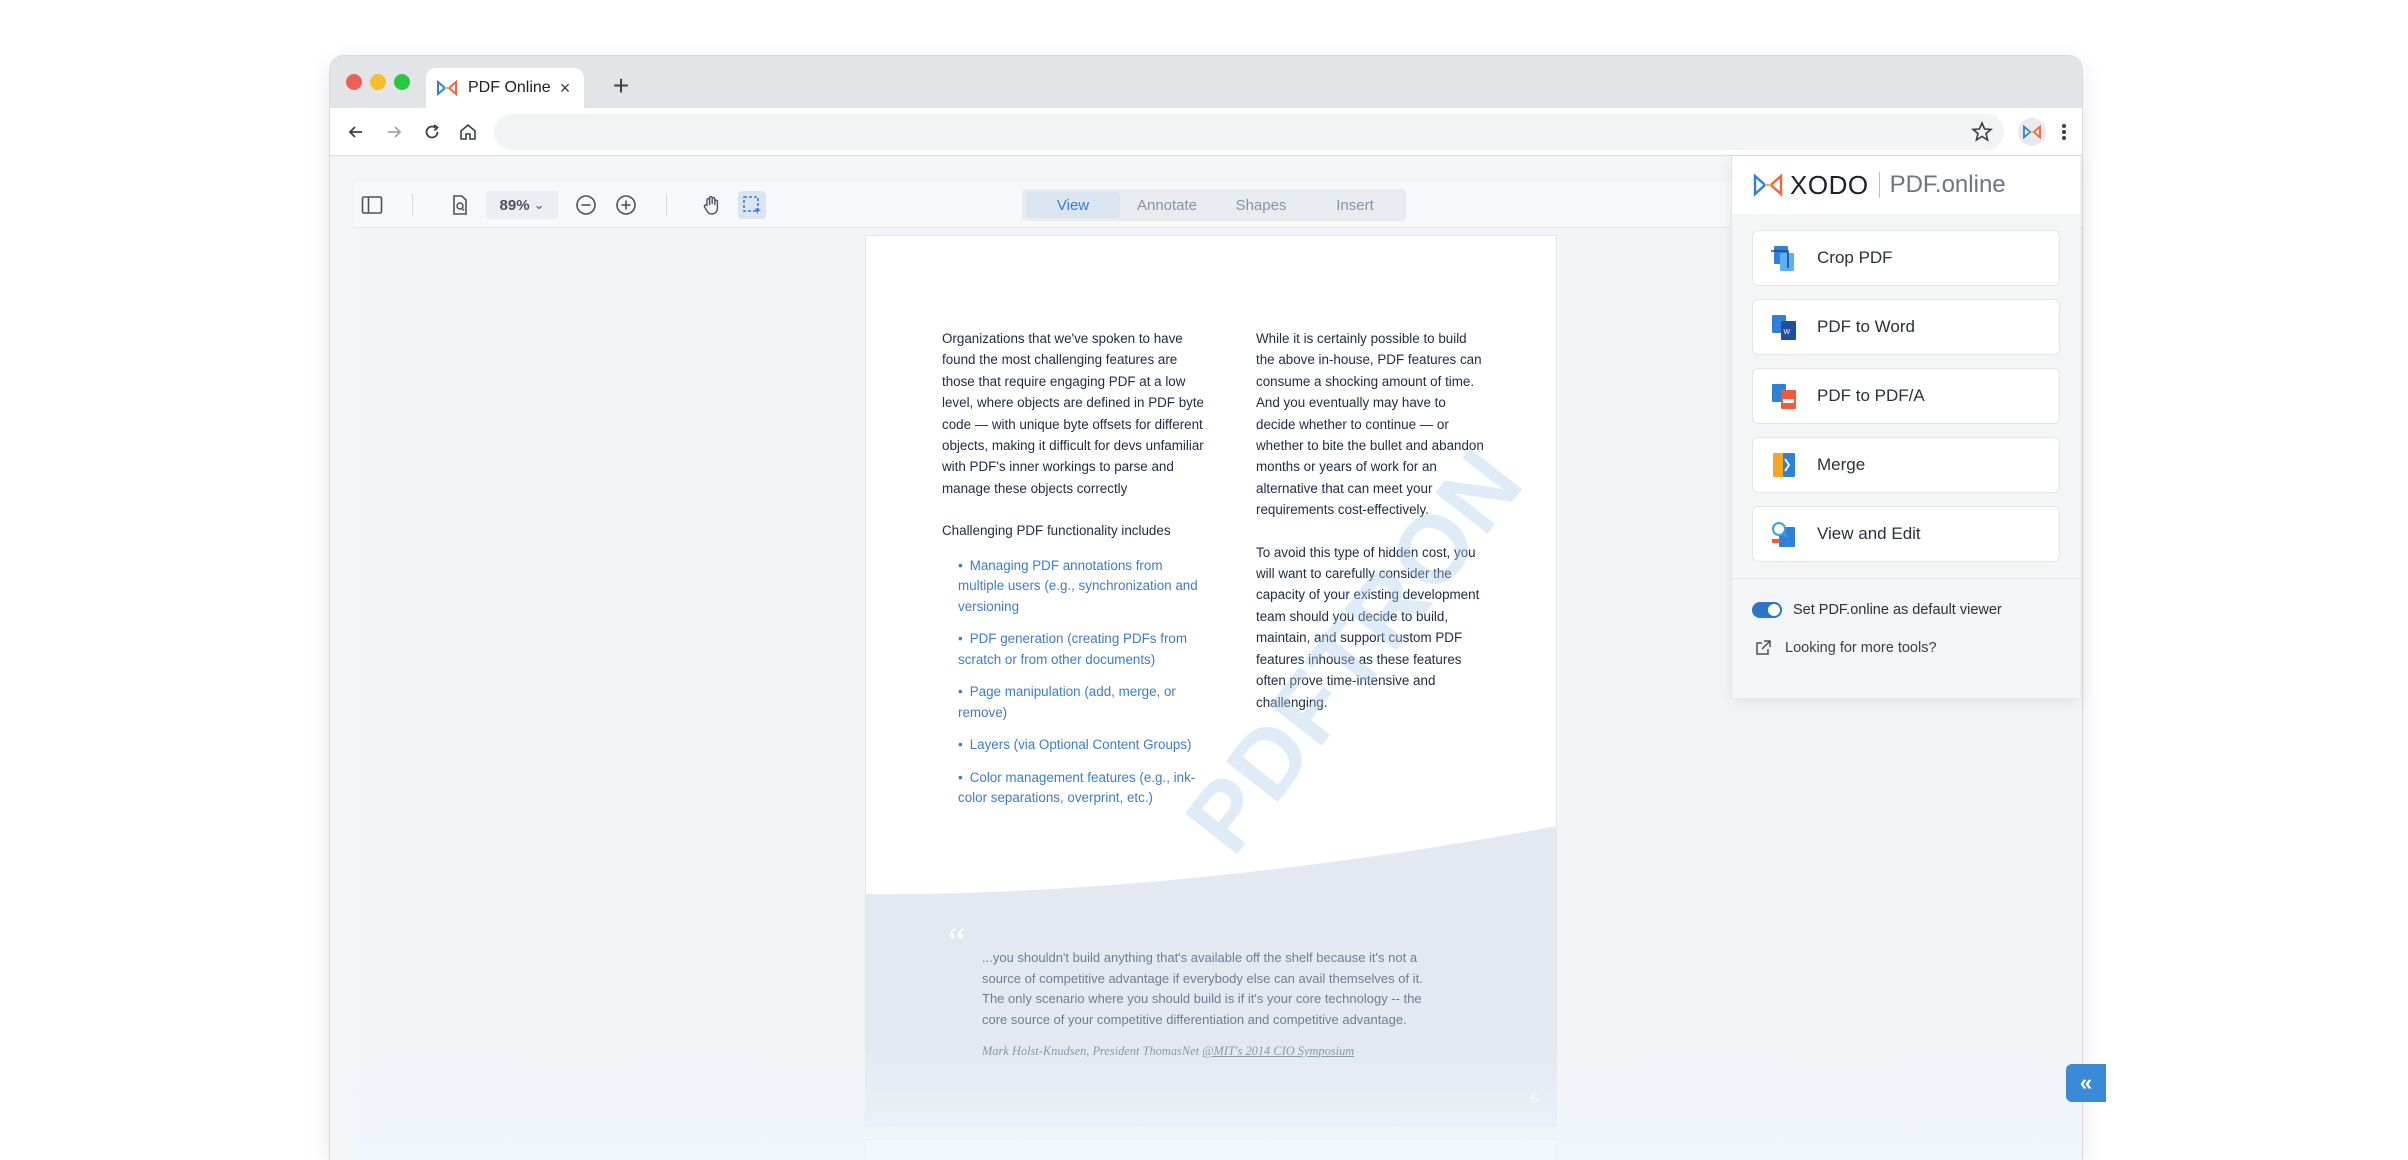 Image resolution: width=2408 pixels, height=1160 pixels. I want to click on forward-button, so click(394, 132).